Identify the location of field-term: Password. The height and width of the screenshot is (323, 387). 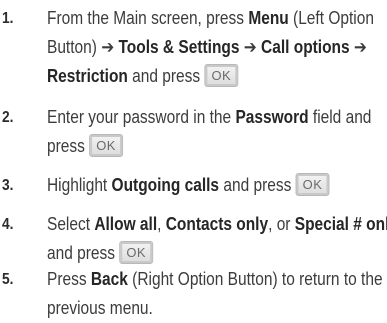
(272, 117).